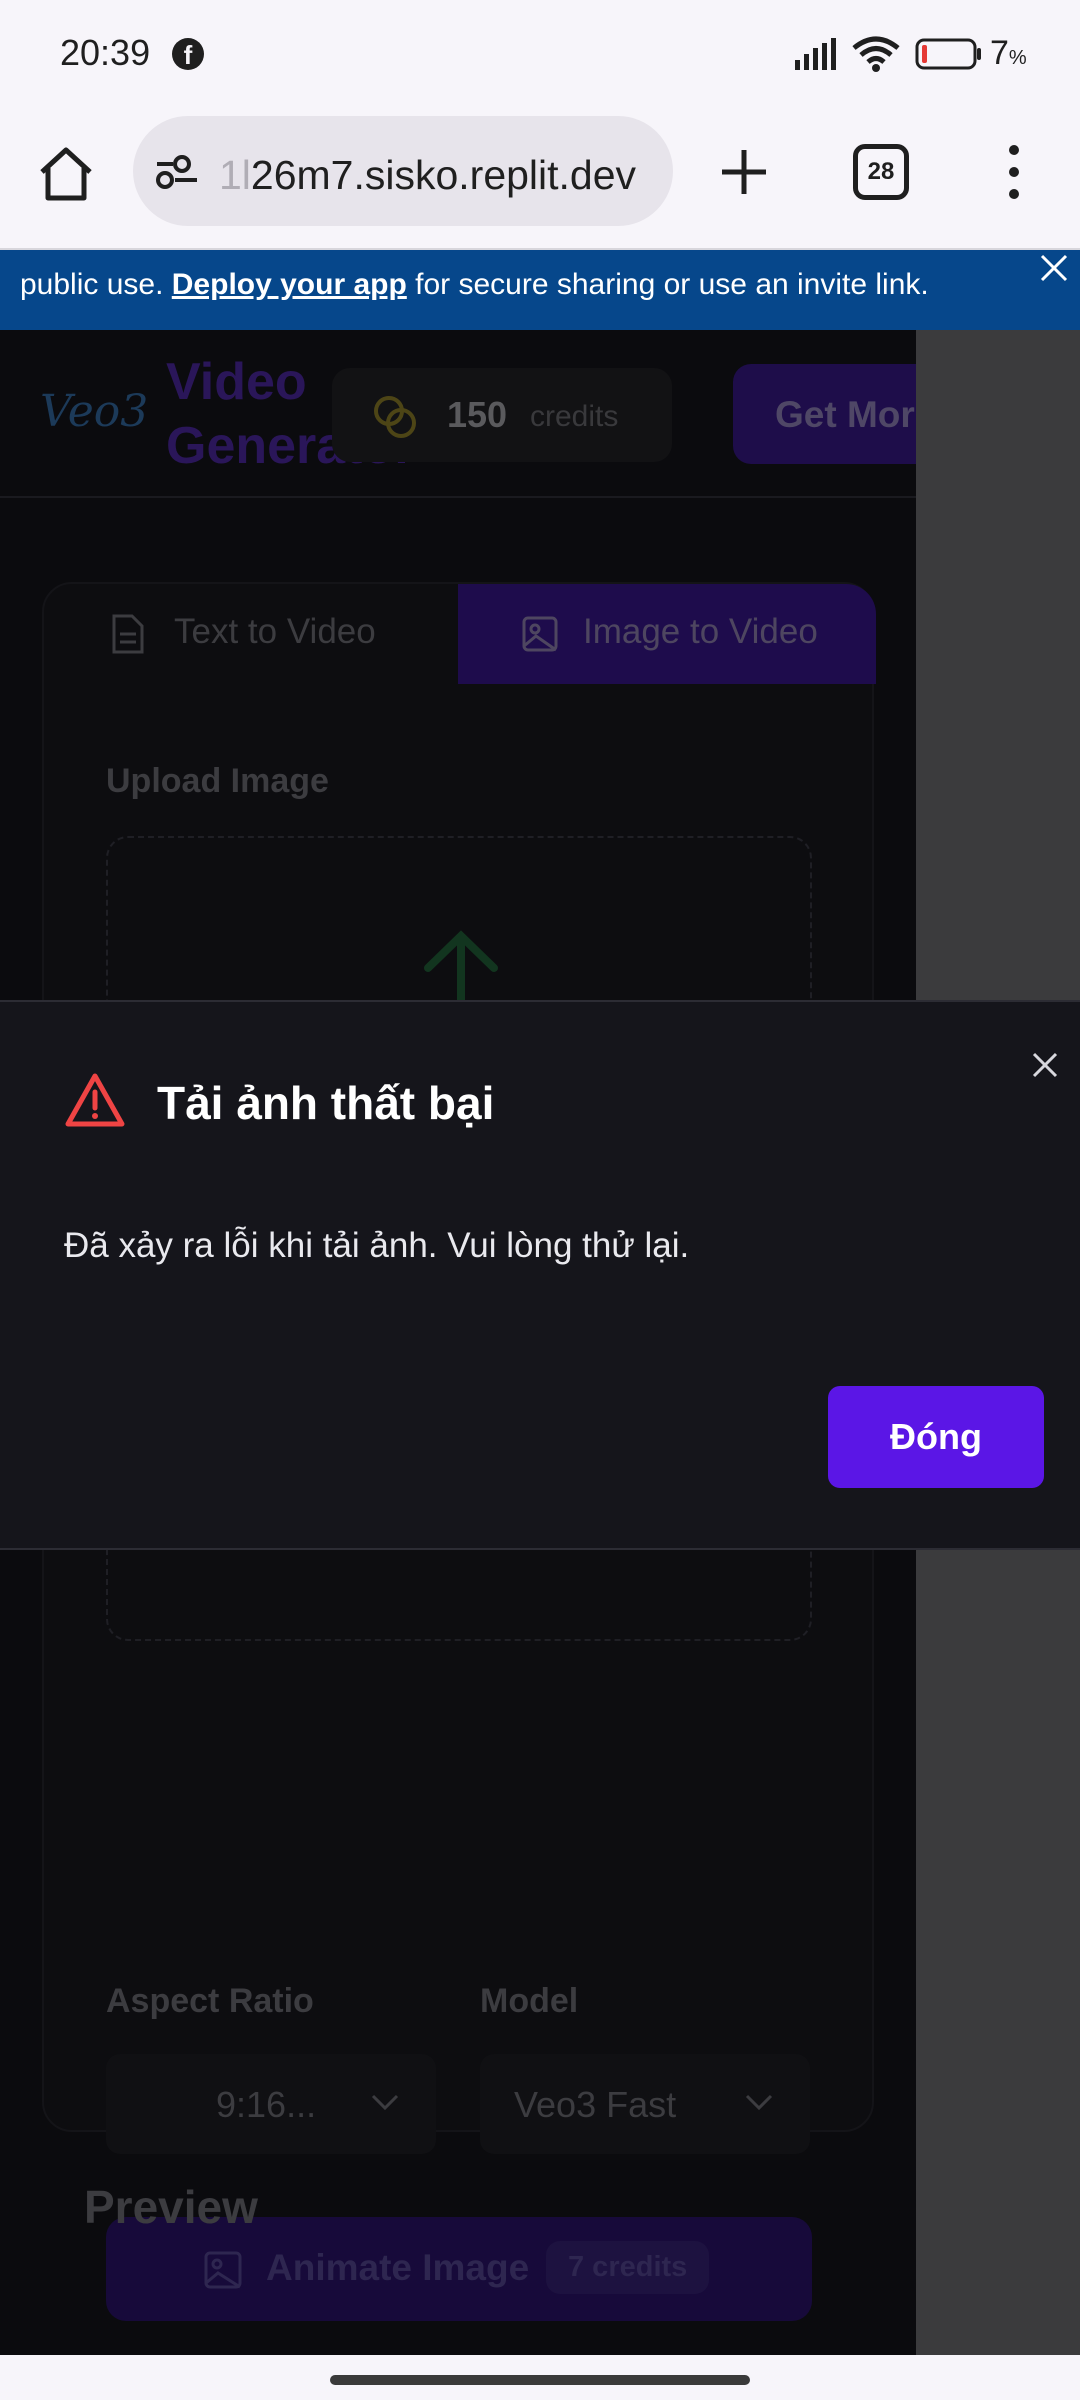  What do you see at coordinates (881, 172) in the screenshot?
I see `tab-switcher-button: 28` at bounding box center [881, 172].